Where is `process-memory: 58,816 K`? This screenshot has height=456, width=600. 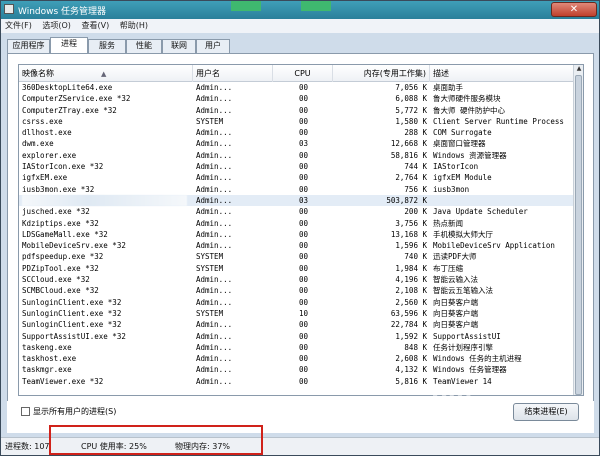
process-memory: 58,816 K is located at coordinates (408, 155).